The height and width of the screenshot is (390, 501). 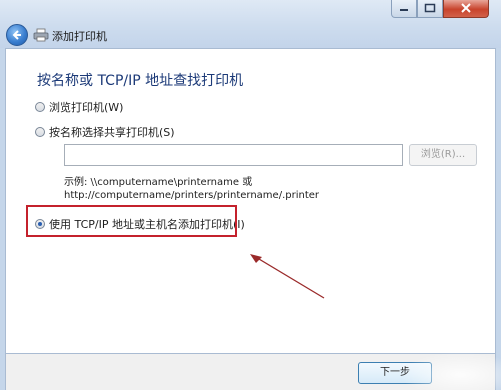 I want to click on option-select-shared-printer: 按名称选择共享打印机(S), so click(x=105, y=132).